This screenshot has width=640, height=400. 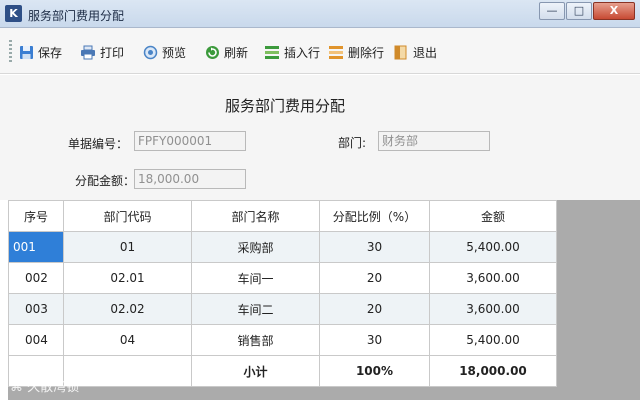 What do you see at coordinates (212, 52) in the screenshot?
I see `refresh-icon` at bounding box center [212, 52].